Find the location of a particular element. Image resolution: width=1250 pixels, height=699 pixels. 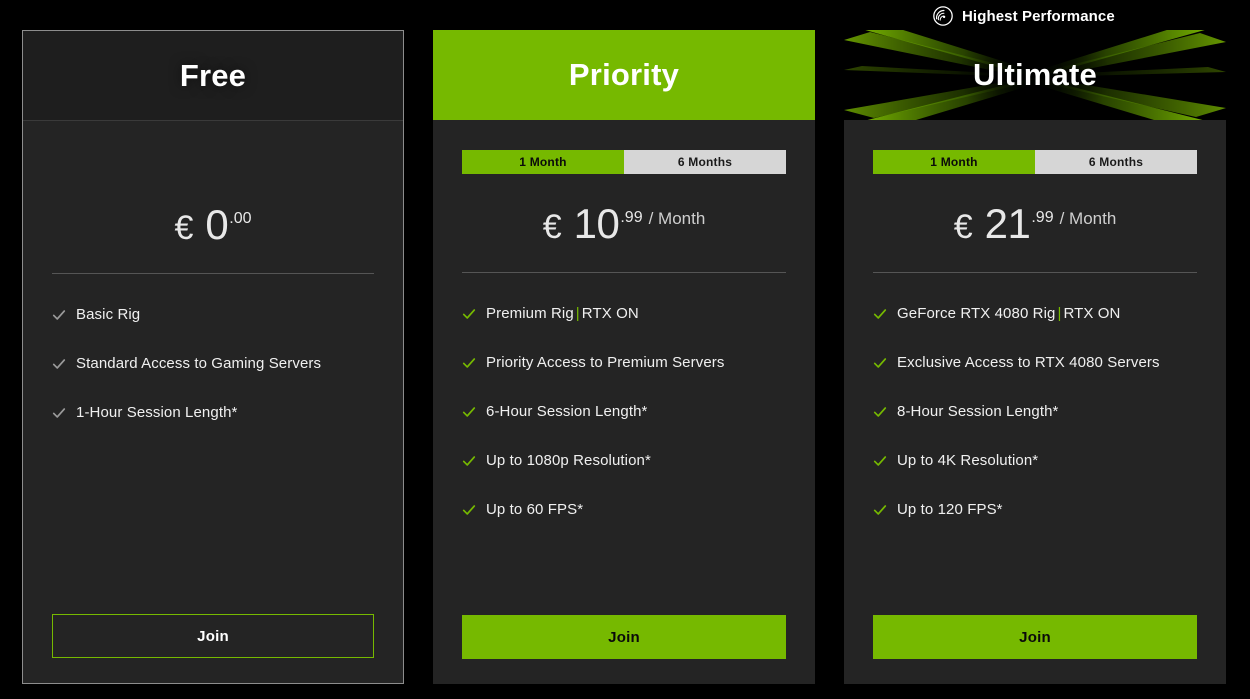

feature-label: Standard Access to Gaming Servers is located at coordinates (199, 363).